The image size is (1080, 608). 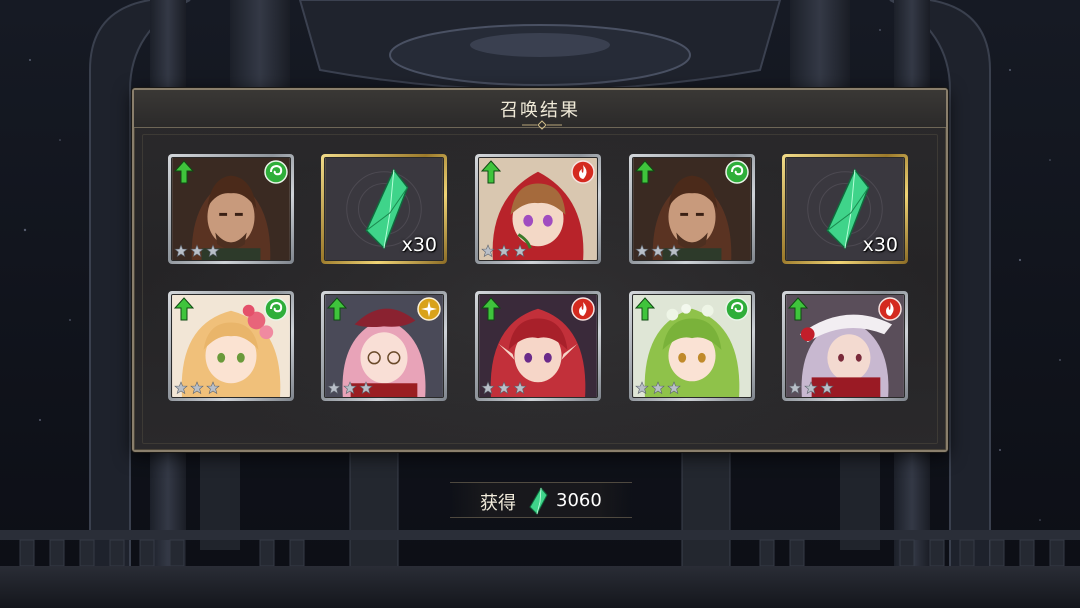 I want to click on obtained-total-bar: 获得 3060, so click(x=541, y=500).